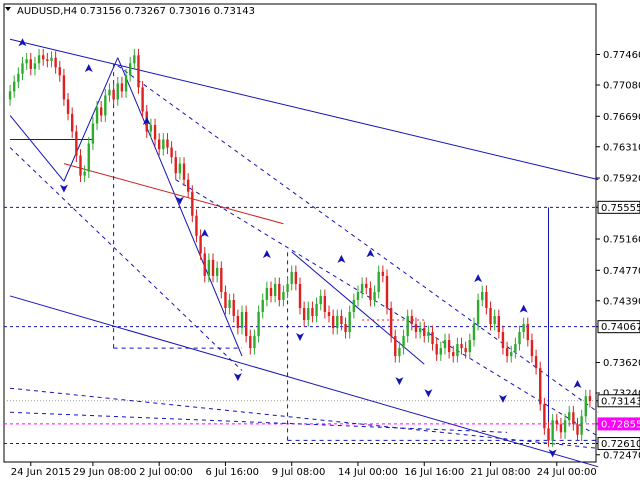 The width and height of the screenshot is (640, 480). What do you see at coordinates (41, 472) in the screenshot?
I see `x-tick-label: 24 Jun 2015` at bounding box center [41, 472].